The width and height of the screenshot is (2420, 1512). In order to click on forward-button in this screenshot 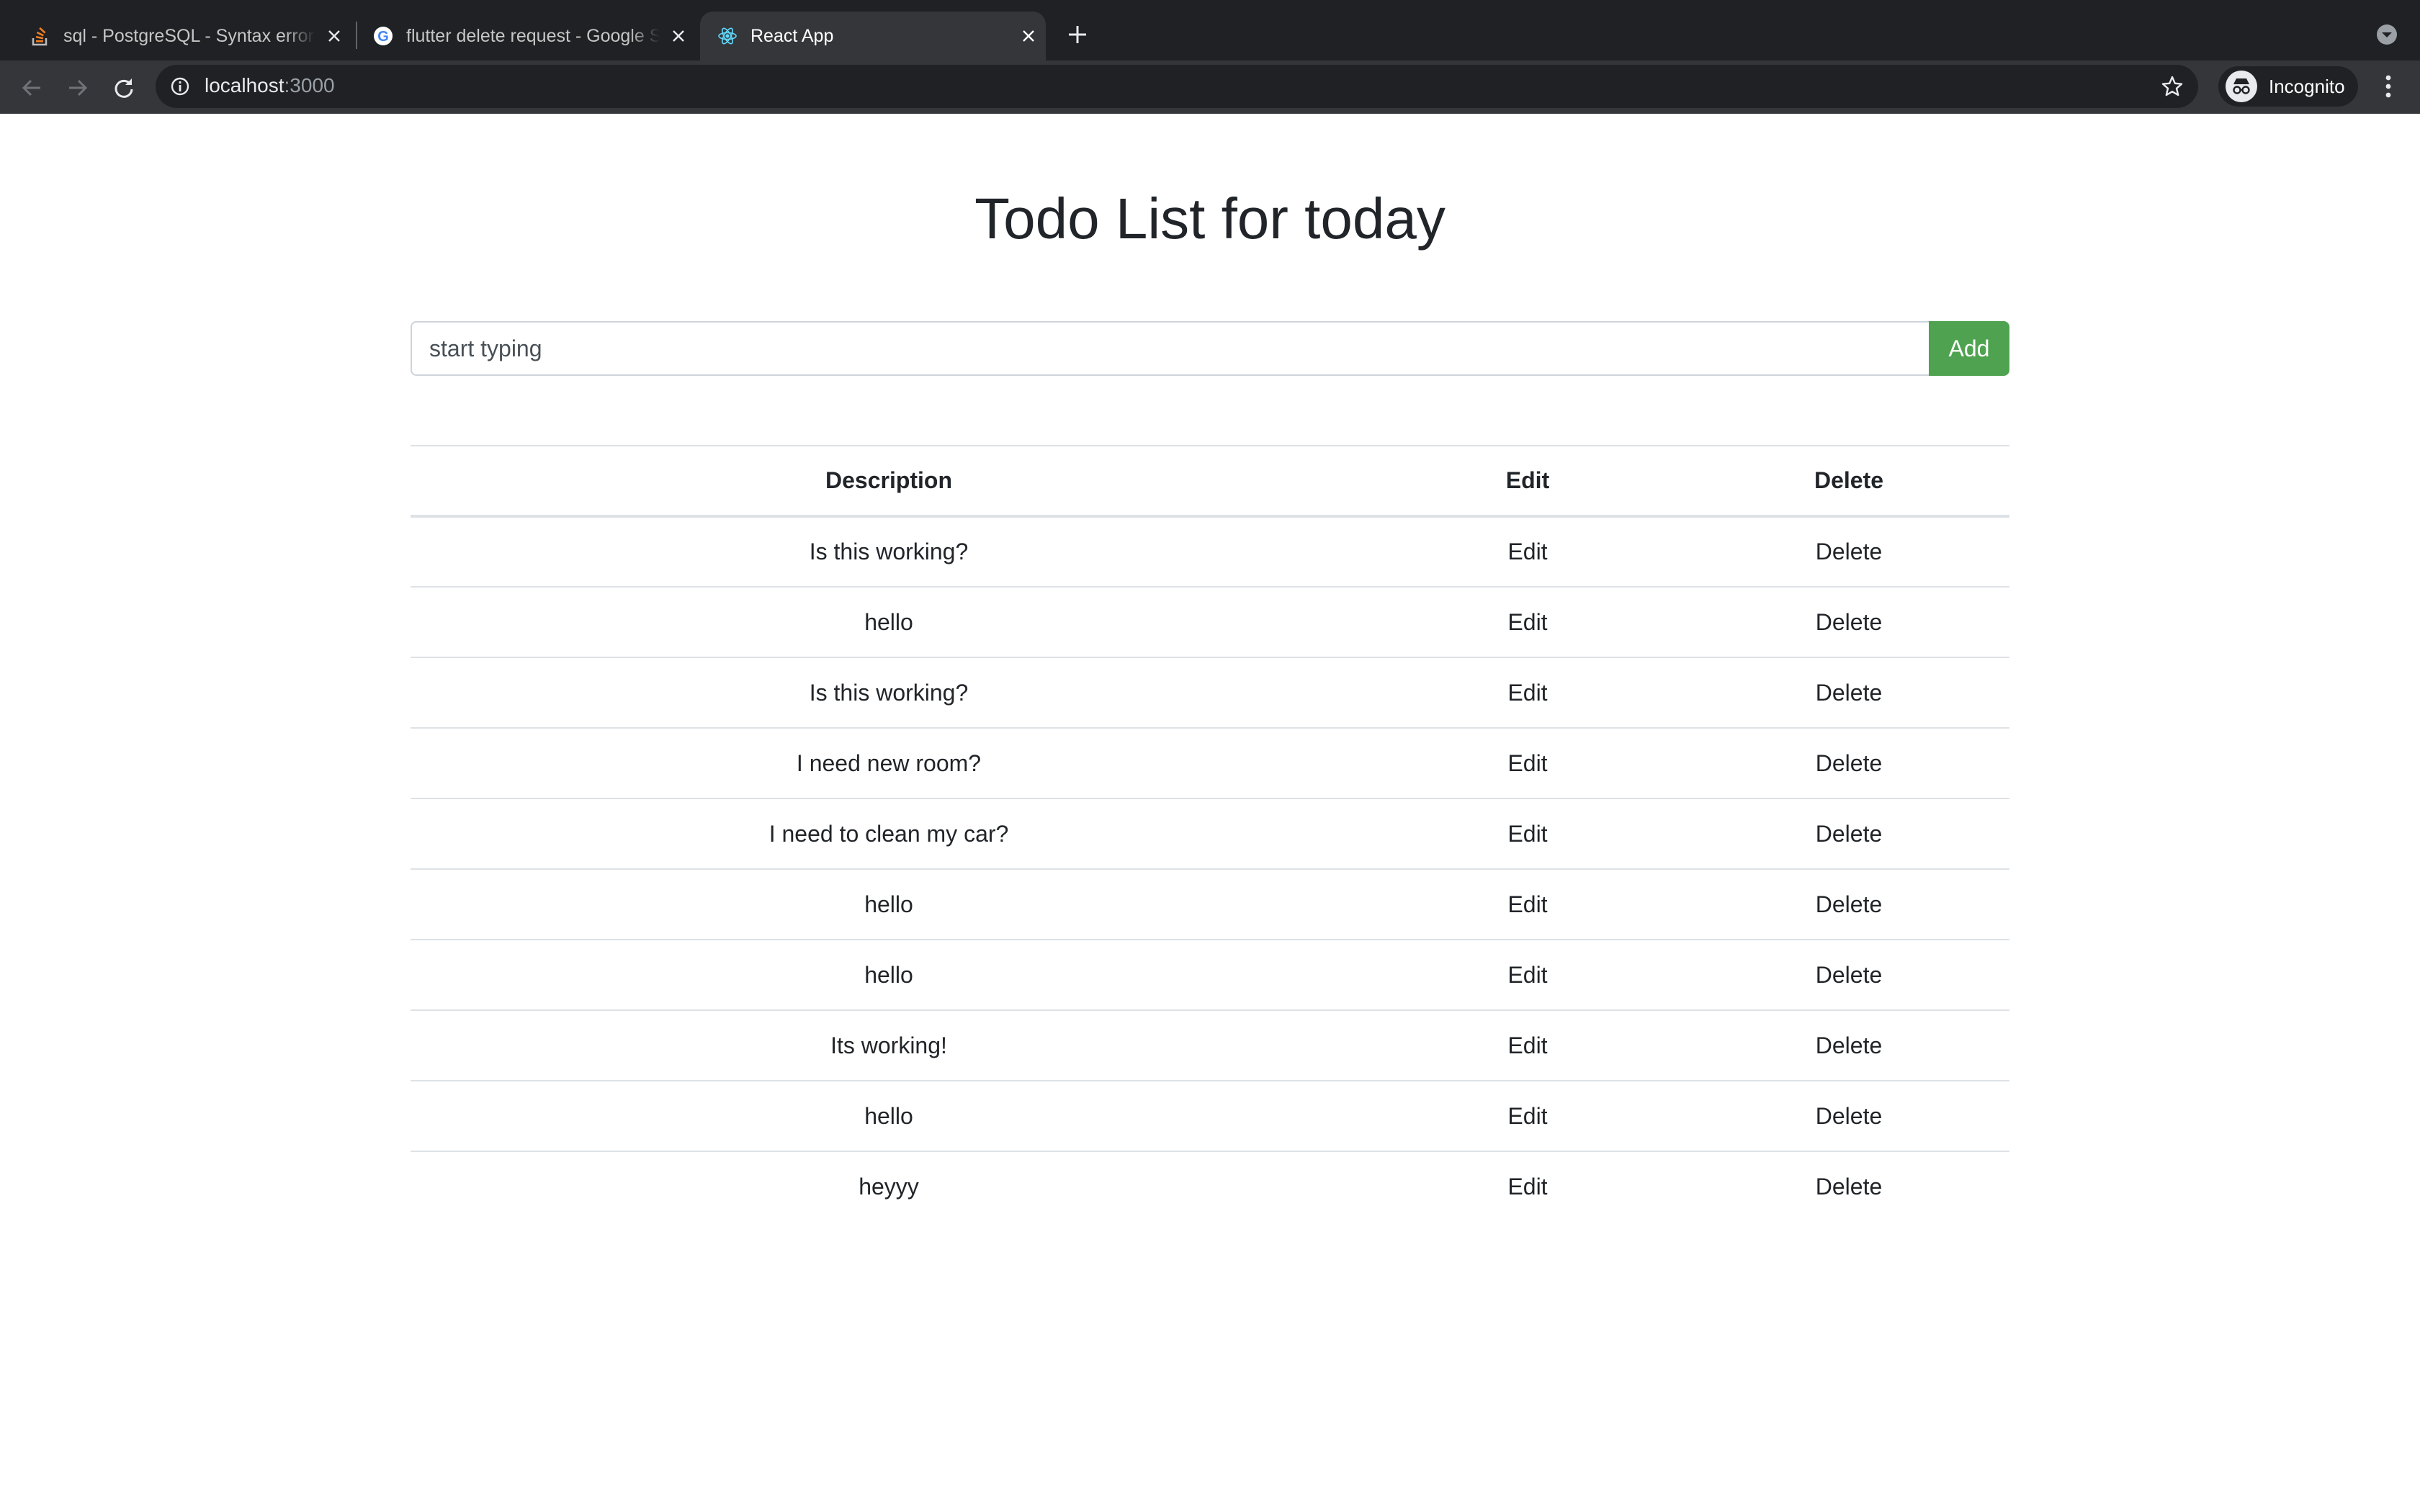, I will do `click(78, 88)`.